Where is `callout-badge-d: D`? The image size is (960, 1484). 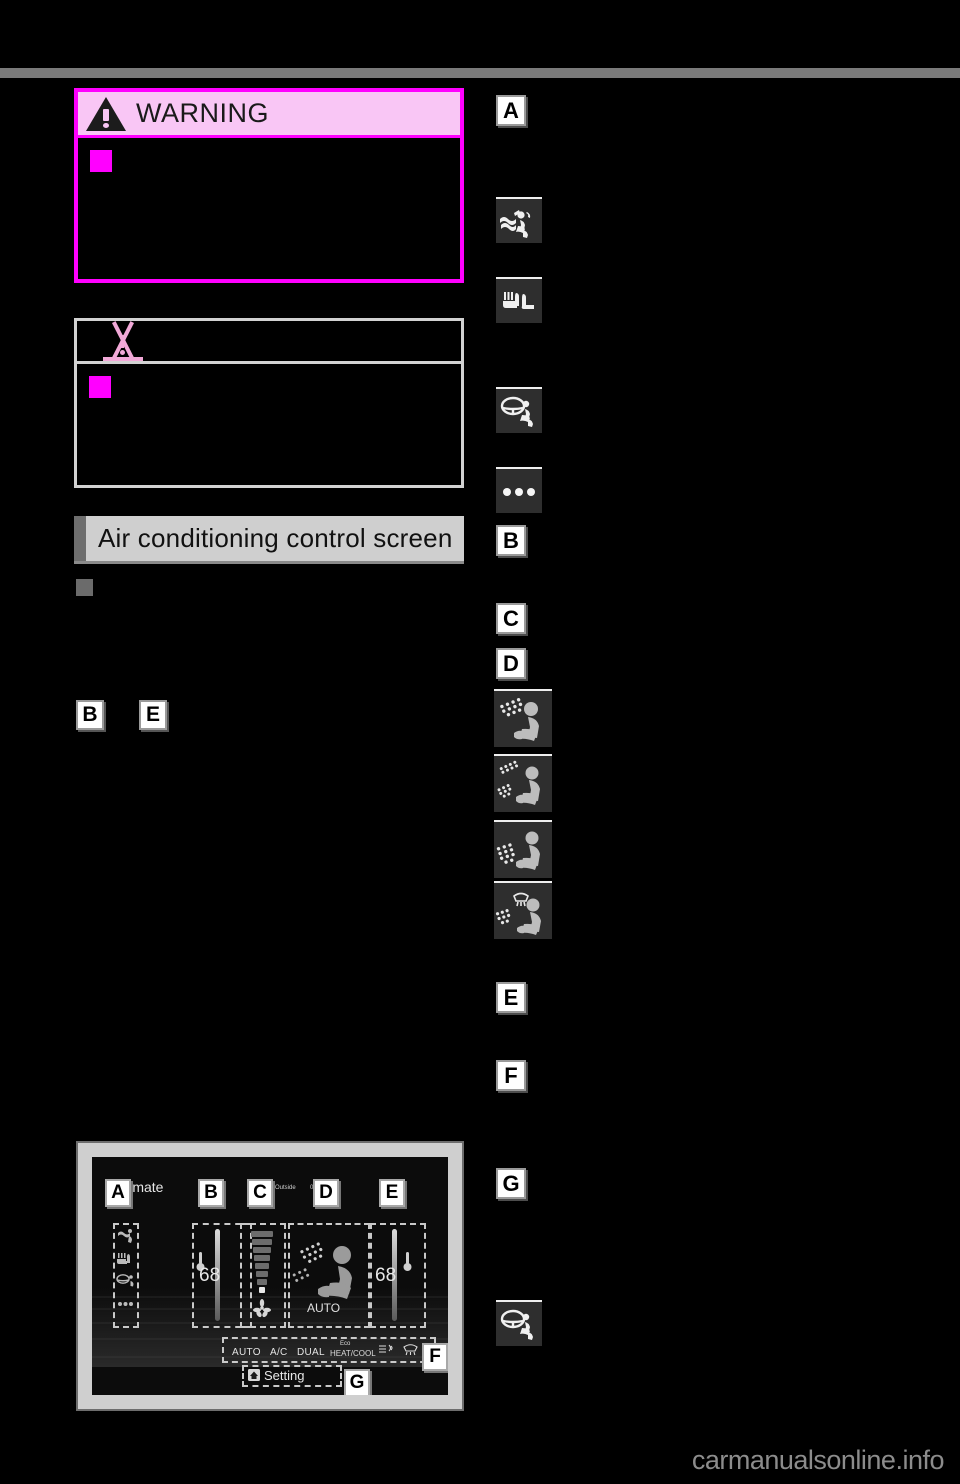 callout-badge-d: D is located at coordinates (511, 663).